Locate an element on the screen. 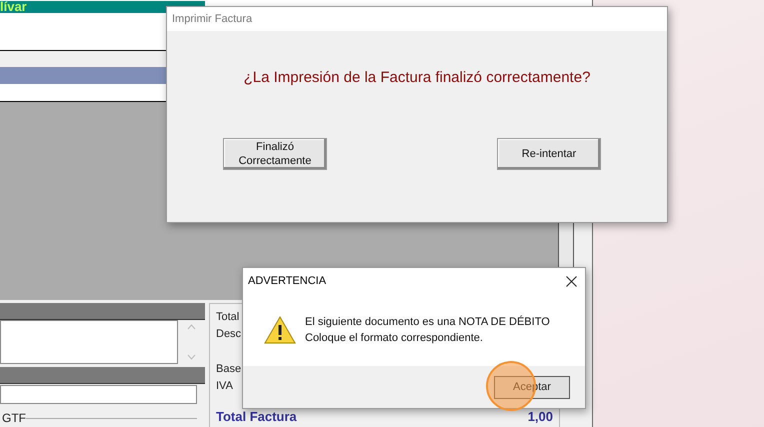  total-label: Total is located at coordinates (228, 317).